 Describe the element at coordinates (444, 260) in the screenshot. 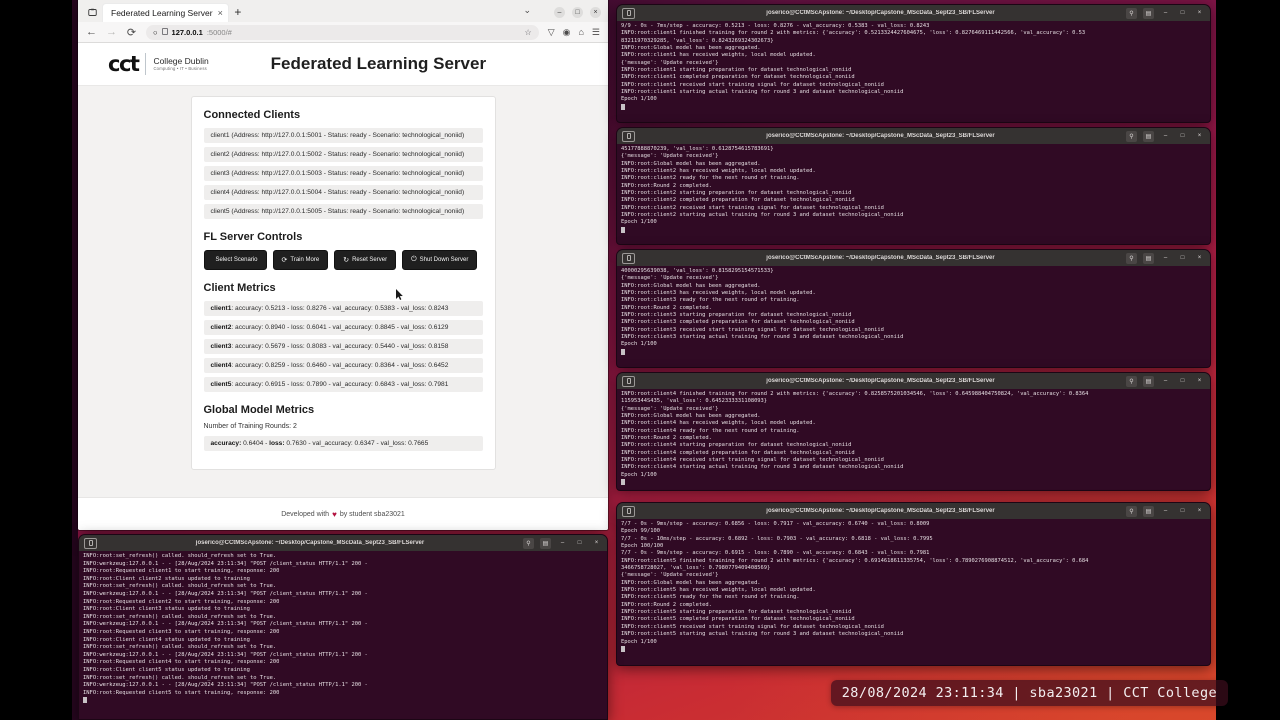

I see `button-label: Shut Down Server` at that location.